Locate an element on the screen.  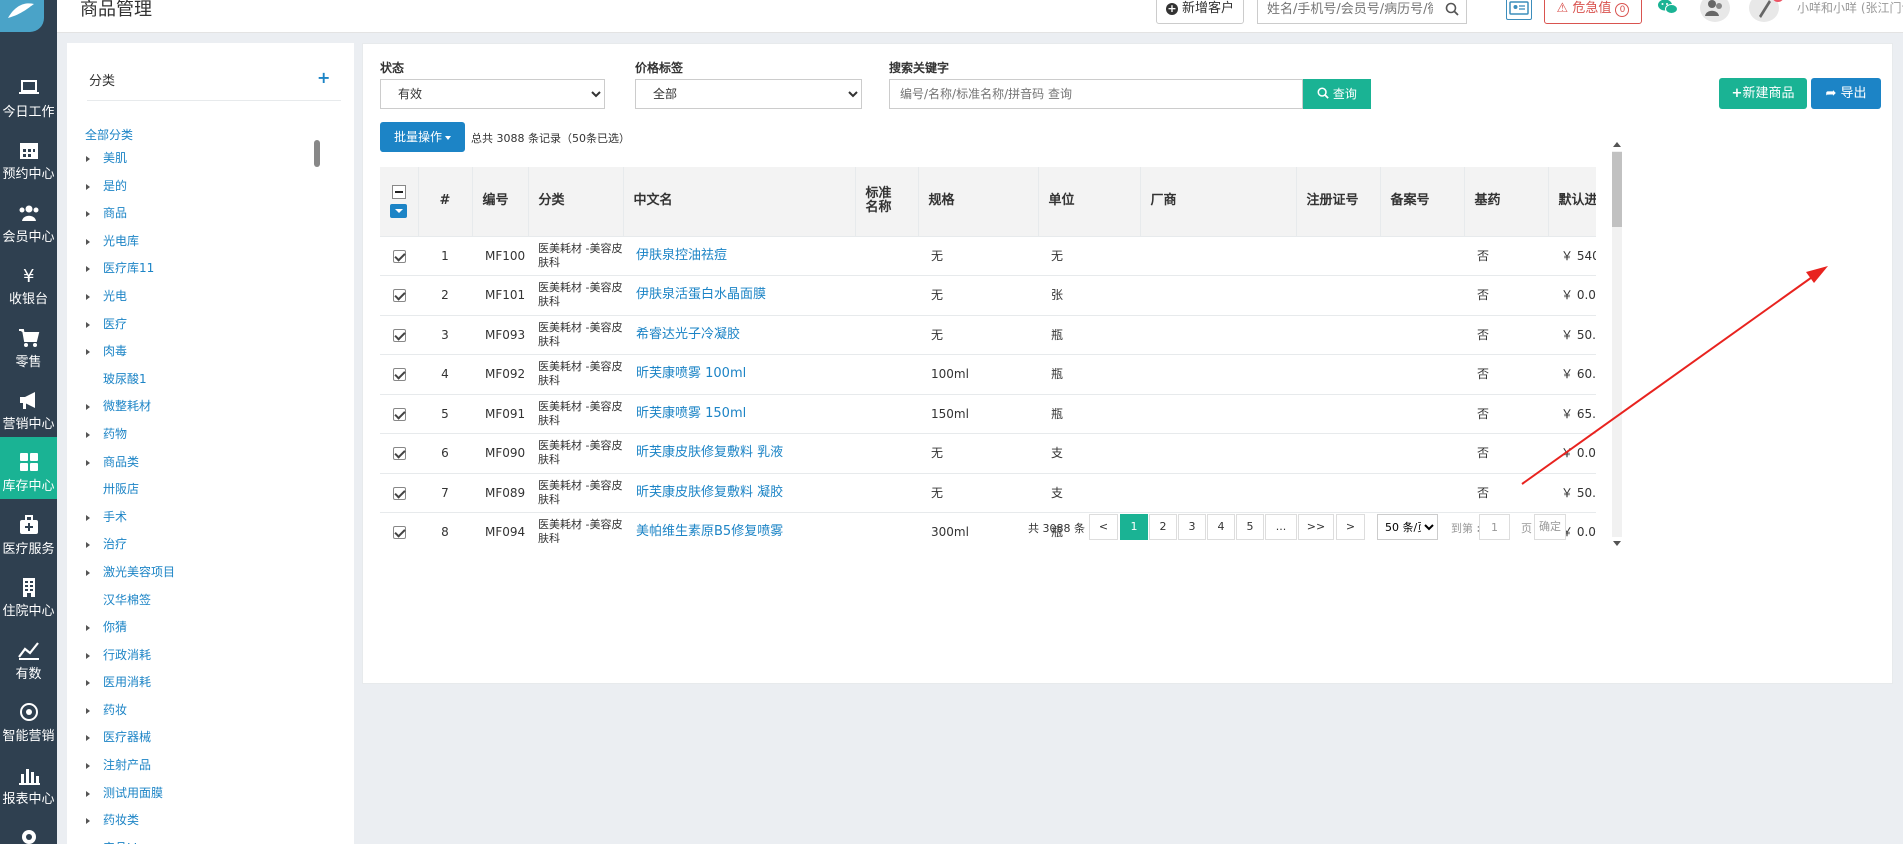
category-item: 商品 is located at coordinates (205, 214).